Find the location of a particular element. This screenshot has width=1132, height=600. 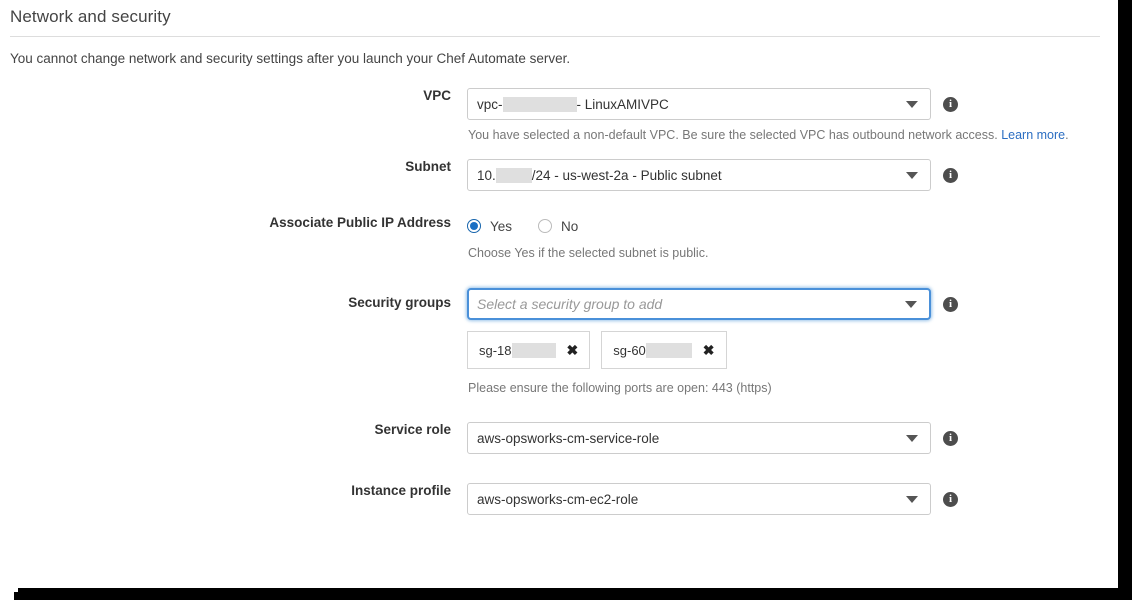

security-groups-placeholder: Select a security group to add is located at coordinates (570, 304).